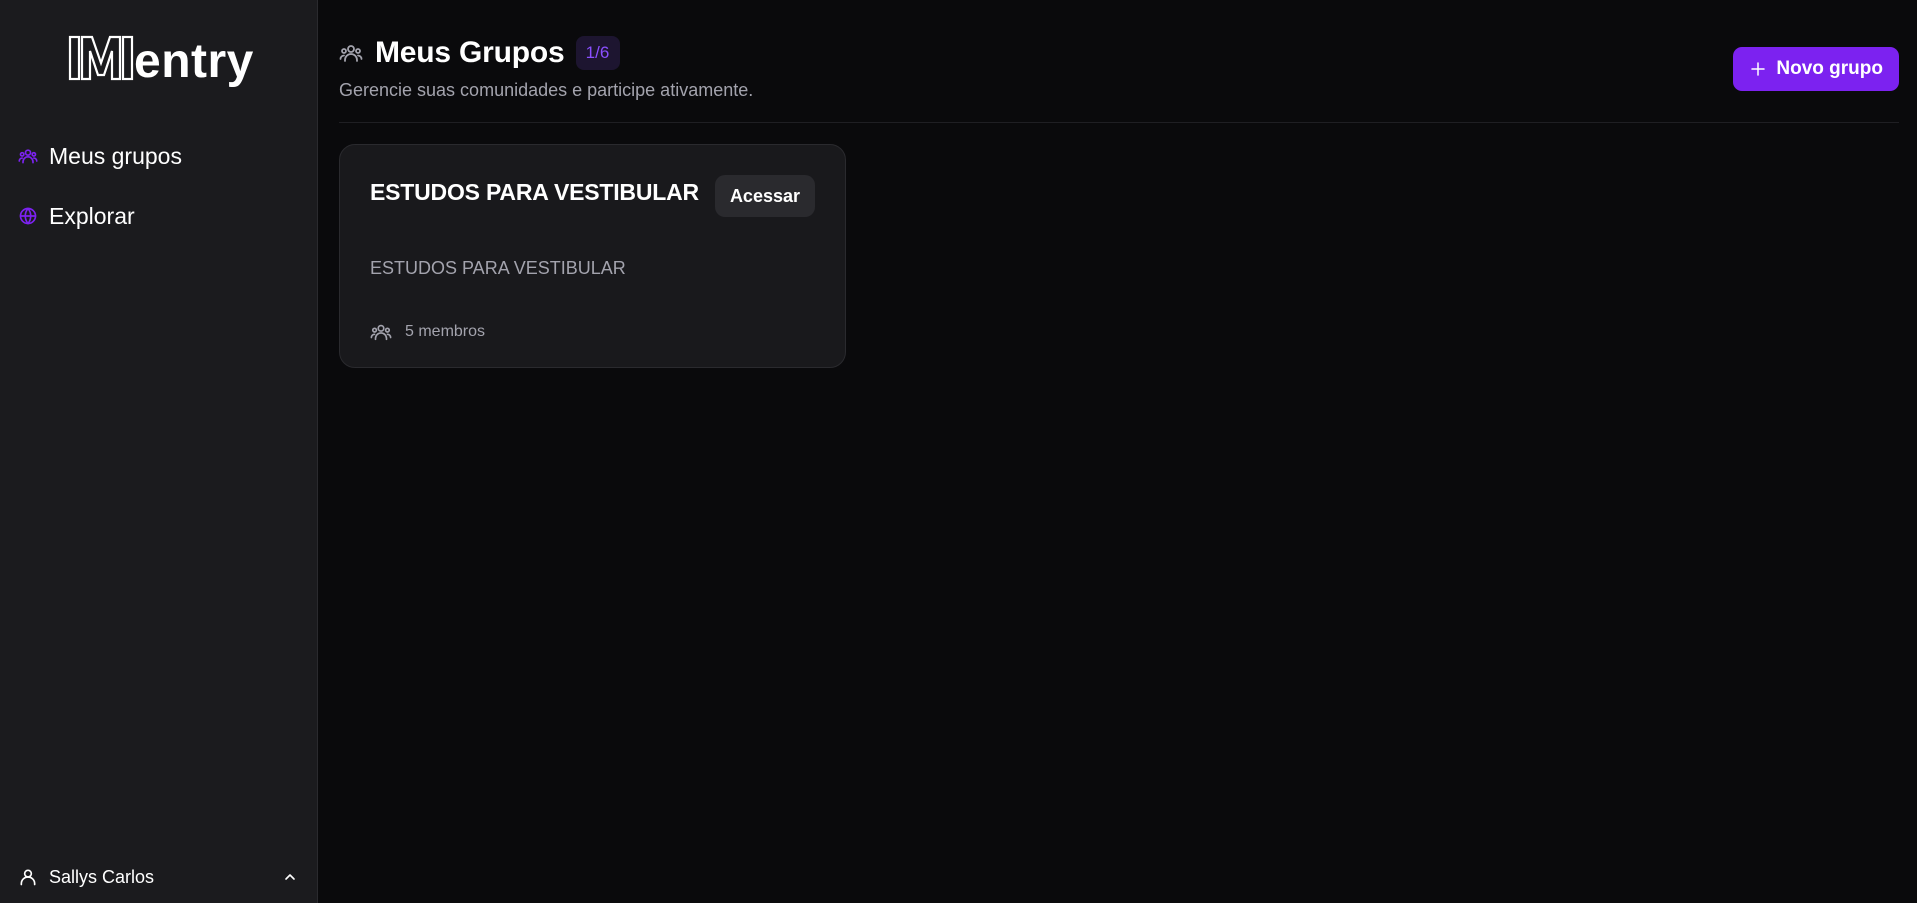 This screenshot has width=1917, height=903. What do you see at coordinates (470, 52) in the screenshot?
I see `page-title: Meus Grupos` at bounding box center [470, 52].